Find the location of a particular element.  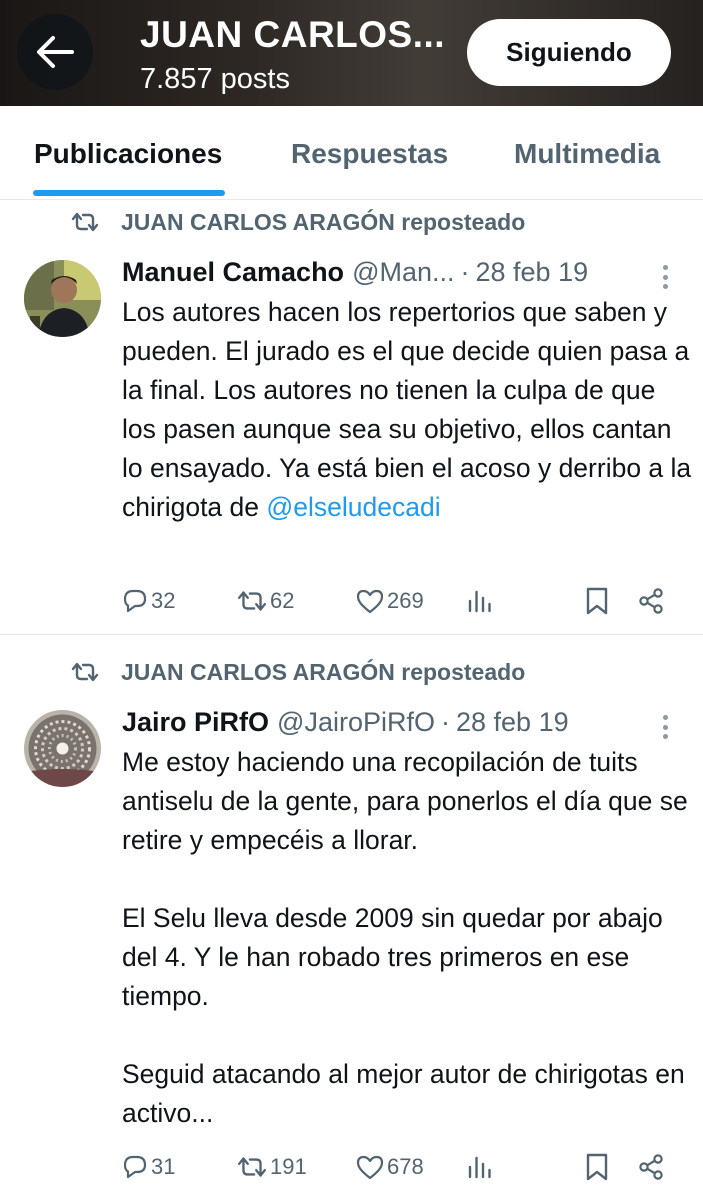

post-actions: 32 62 269 is located at coordinates (351, 601).